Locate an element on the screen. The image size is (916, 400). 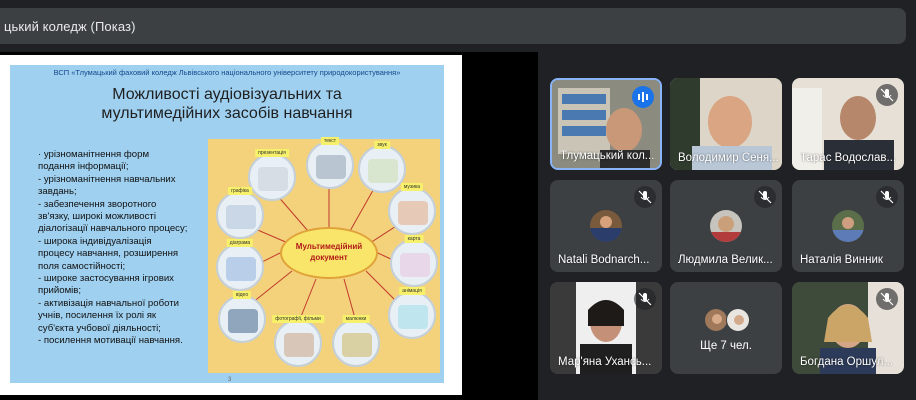
node-label: текст is located at coordinates (330, 141).